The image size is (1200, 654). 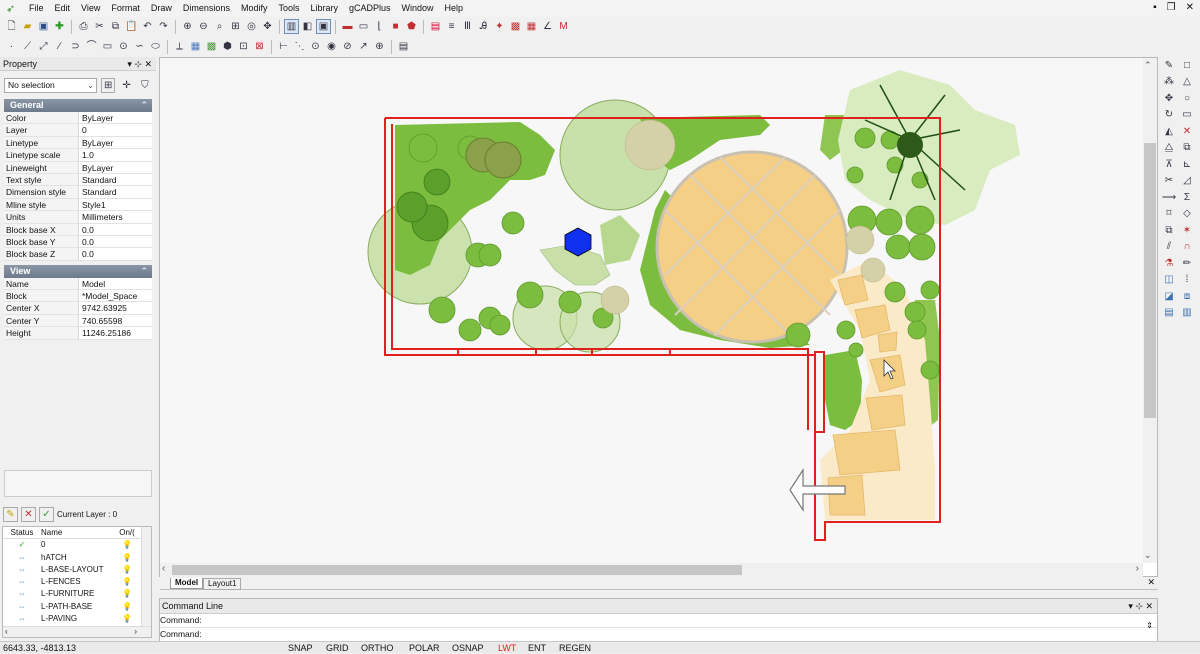 What do you see at coordinates (255, 8) in the screenshot?
I see `menu-modify: Modify` at bounding box center [255, 8].